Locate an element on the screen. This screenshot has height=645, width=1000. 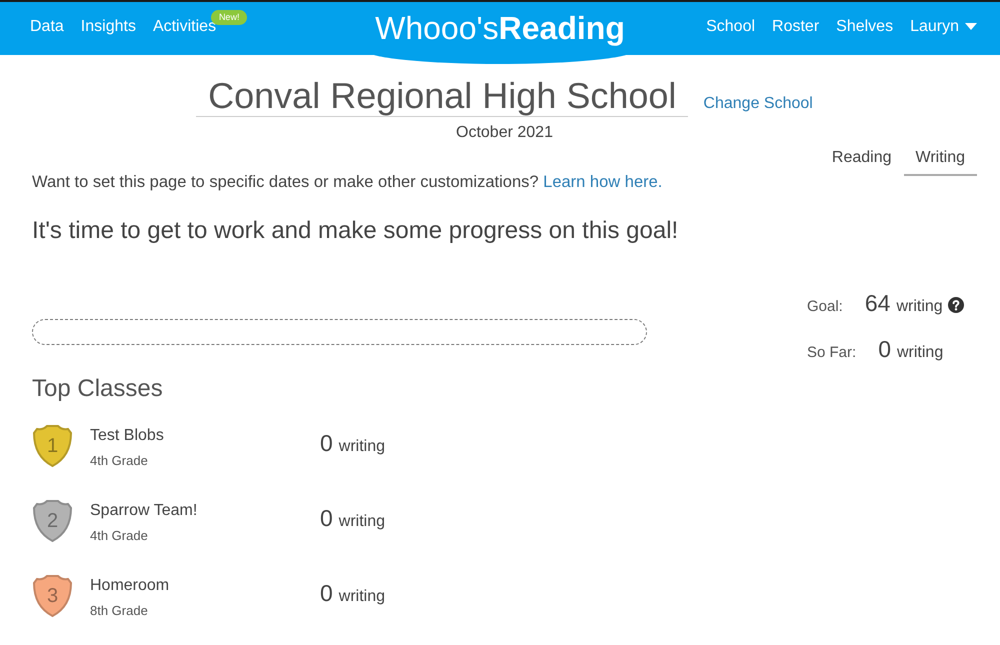
tab: Reading is located at coordinates (862, 162).